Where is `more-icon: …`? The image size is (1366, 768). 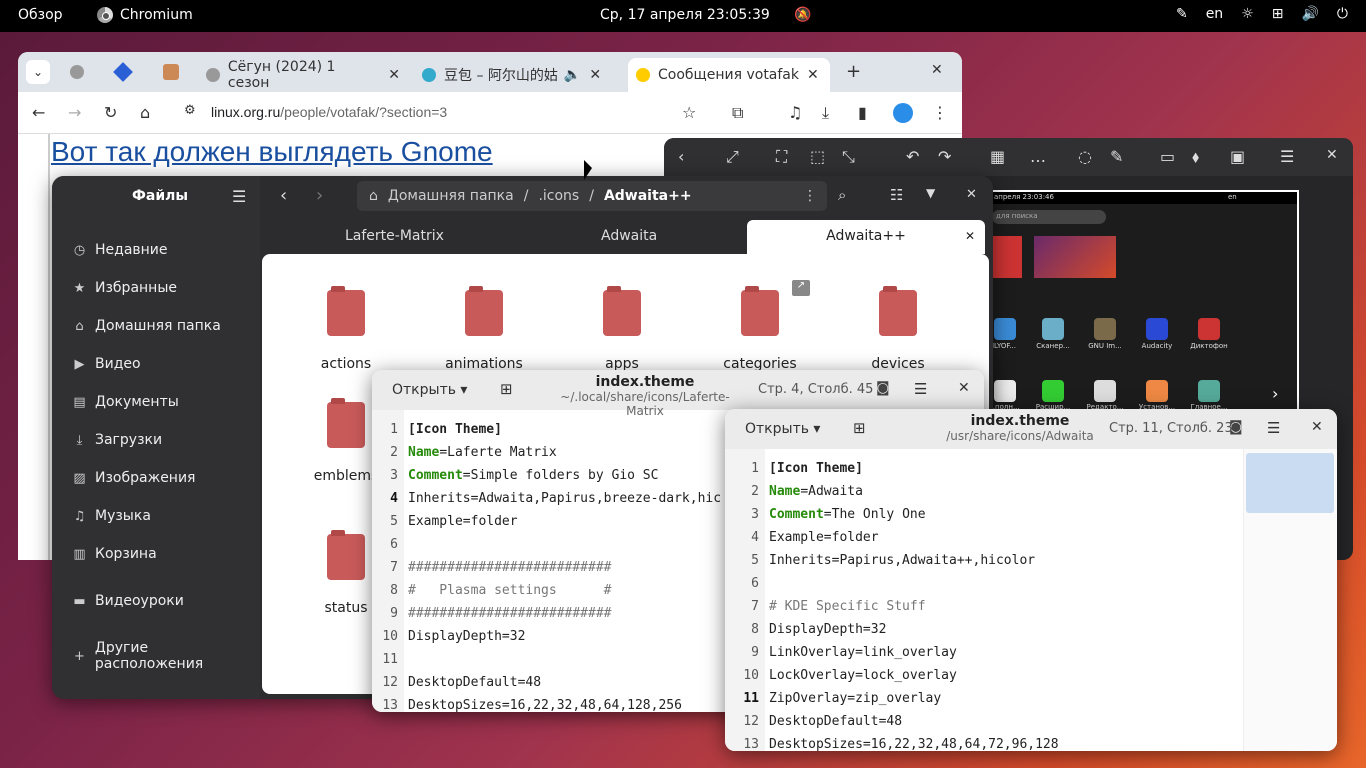
more-icon: … is located at coordinates (1038, 156).